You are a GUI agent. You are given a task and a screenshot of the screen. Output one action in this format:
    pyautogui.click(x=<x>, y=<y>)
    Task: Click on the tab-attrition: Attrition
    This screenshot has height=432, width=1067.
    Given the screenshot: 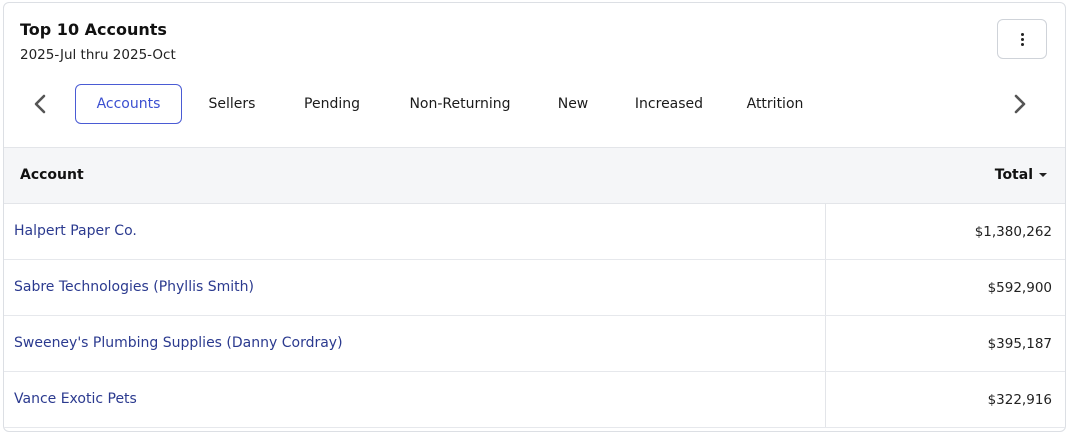 What is the action you would take?
    pyautogui.click(x=775, y=104)
    